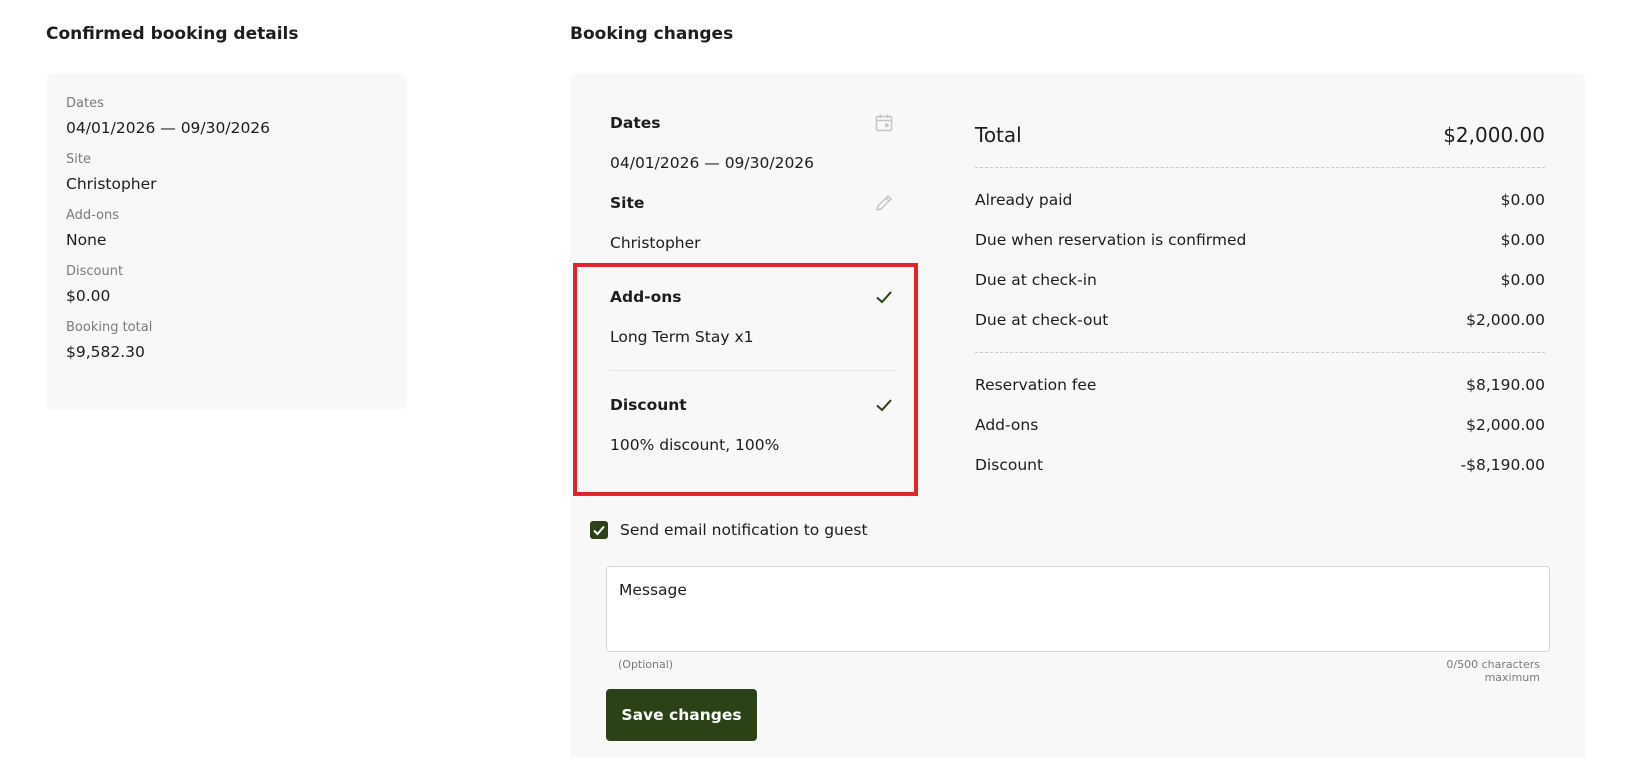  I want to click on change-head: Discount, so click(752, 405).